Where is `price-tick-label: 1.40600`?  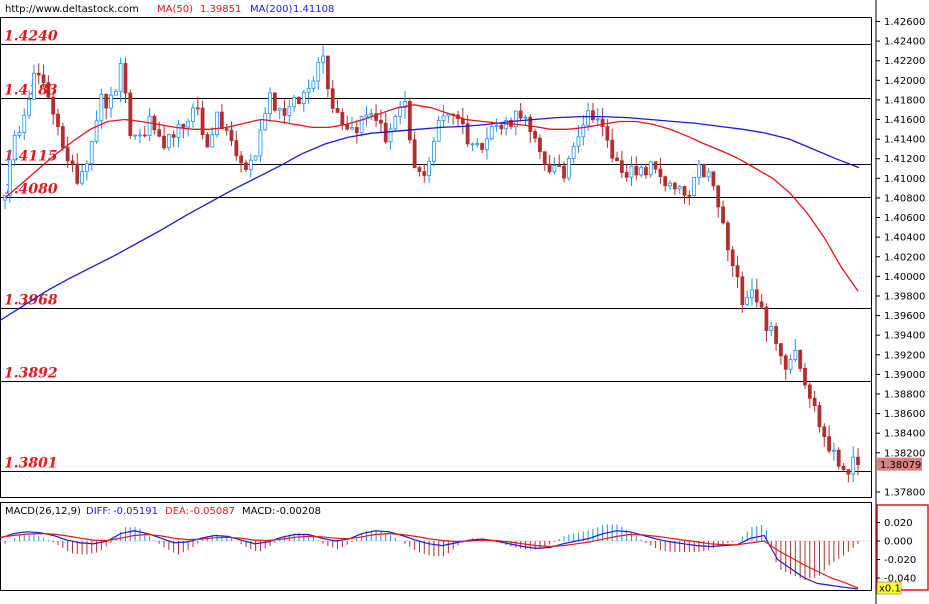 price-tick-label: 1.40600 is located at coordinates (904, 218).